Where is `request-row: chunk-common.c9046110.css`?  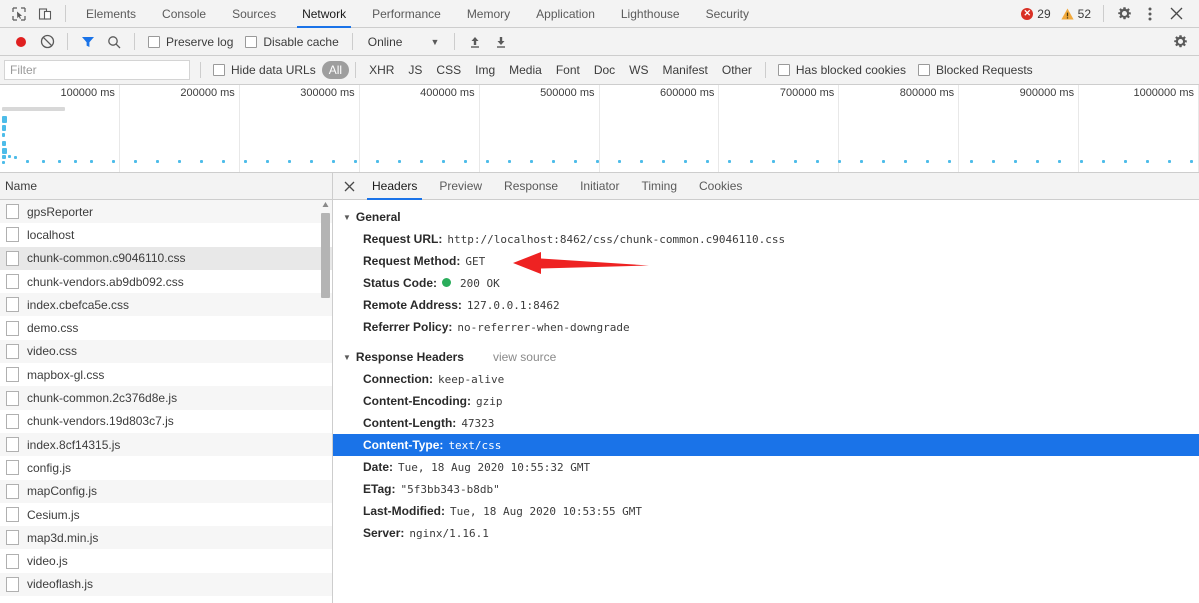 request-row: chunk-common.c9046110.css is located at coordinates (166, 258).